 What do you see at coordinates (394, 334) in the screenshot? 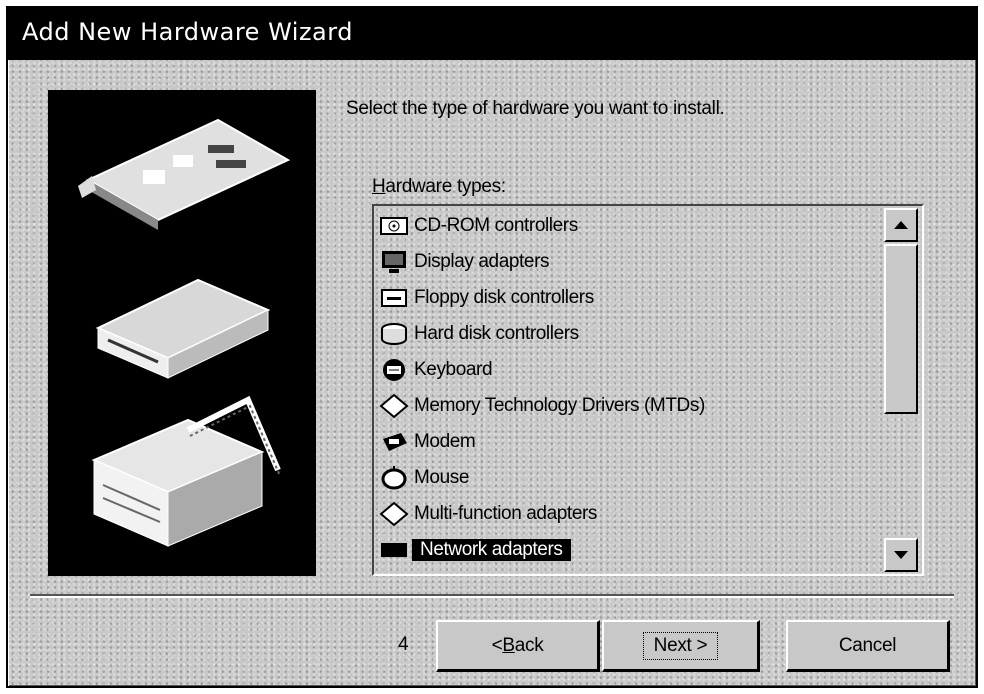
I see `hard-disk-icon` at bounding box center [394, 334].